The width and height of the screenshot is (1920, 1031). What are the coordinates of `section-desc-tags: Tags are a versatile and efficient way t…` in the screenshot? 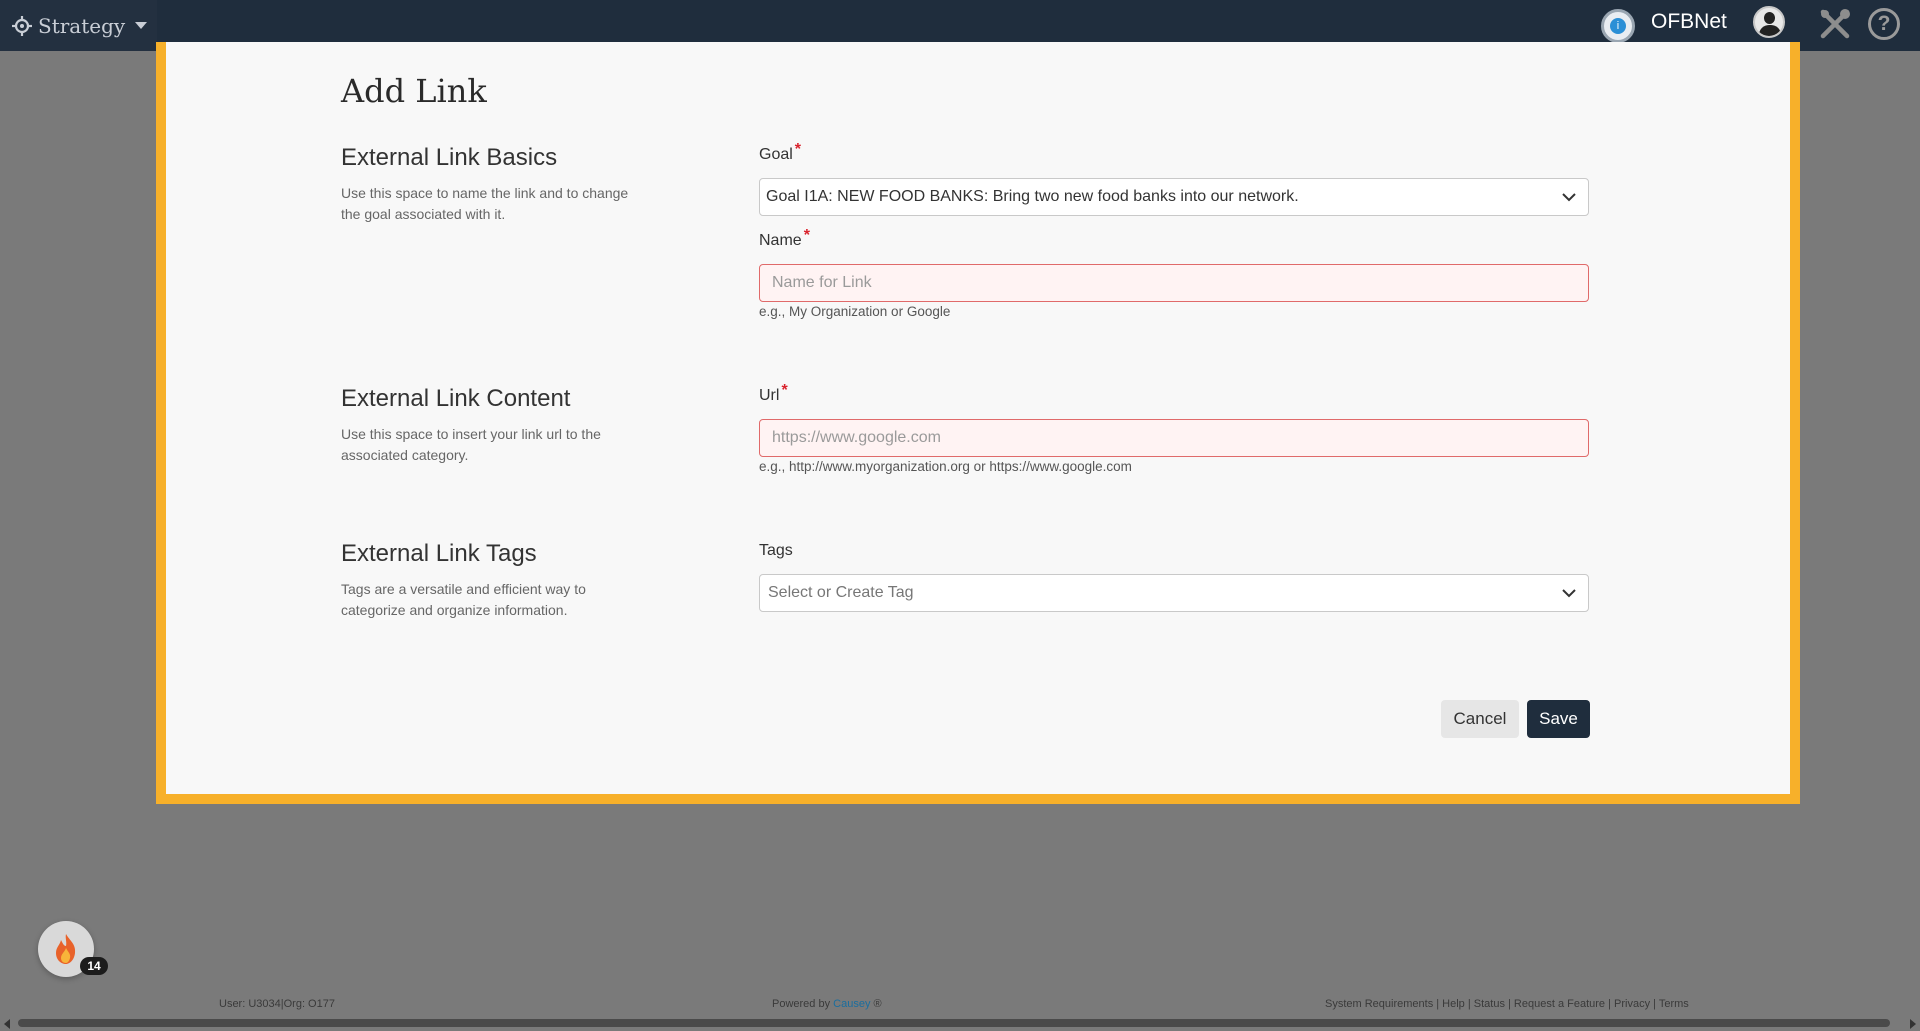 It's located at (463, 599).